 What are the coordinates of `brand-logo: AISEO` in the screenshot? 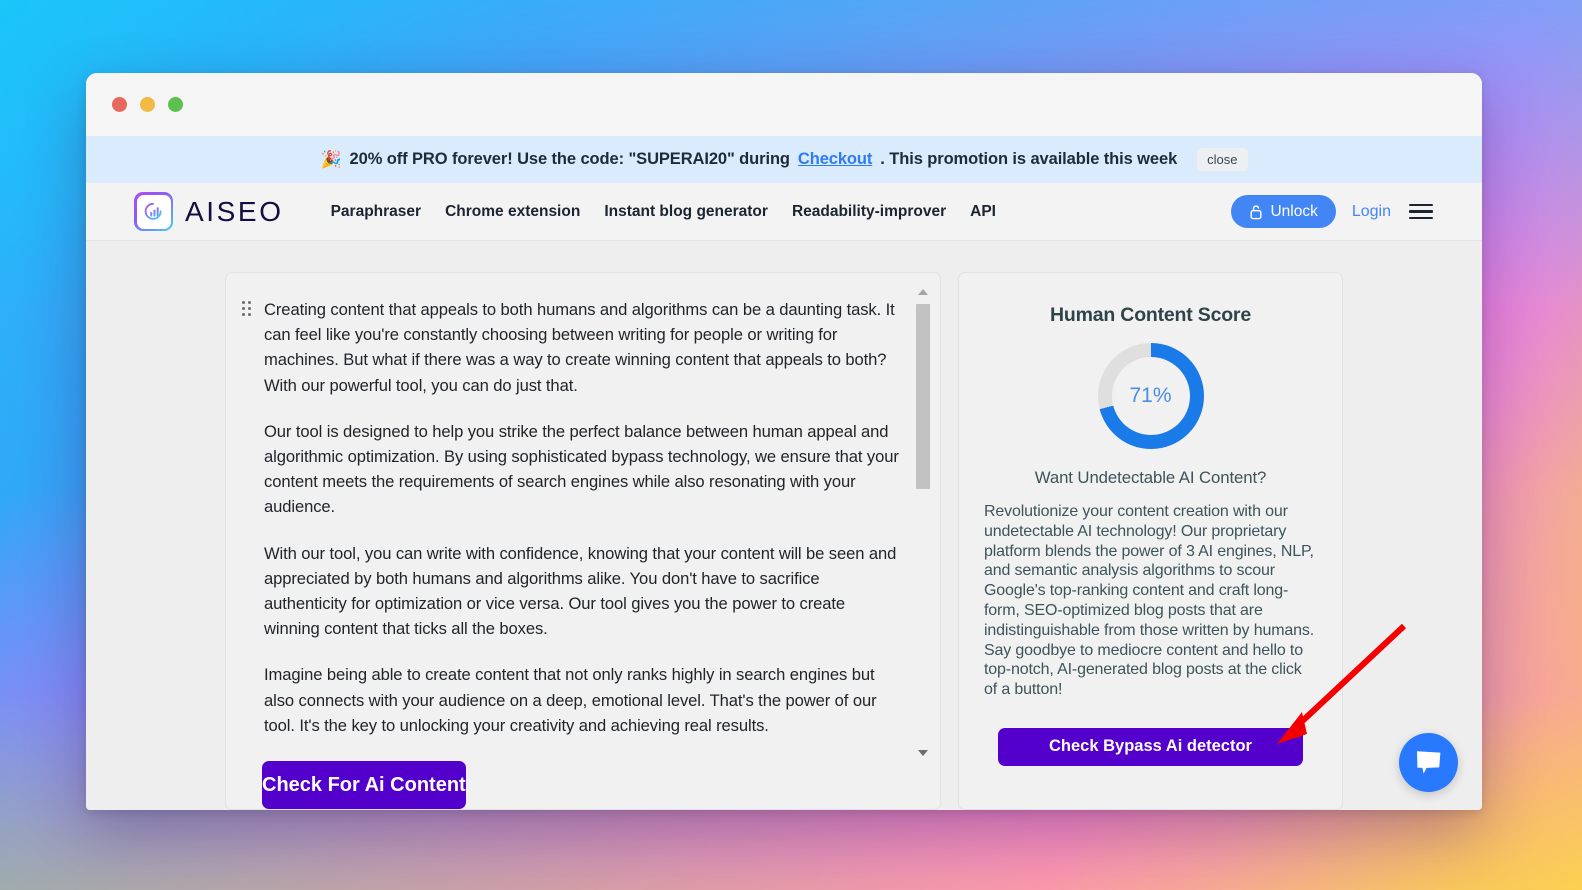 It's located at (209, 211).